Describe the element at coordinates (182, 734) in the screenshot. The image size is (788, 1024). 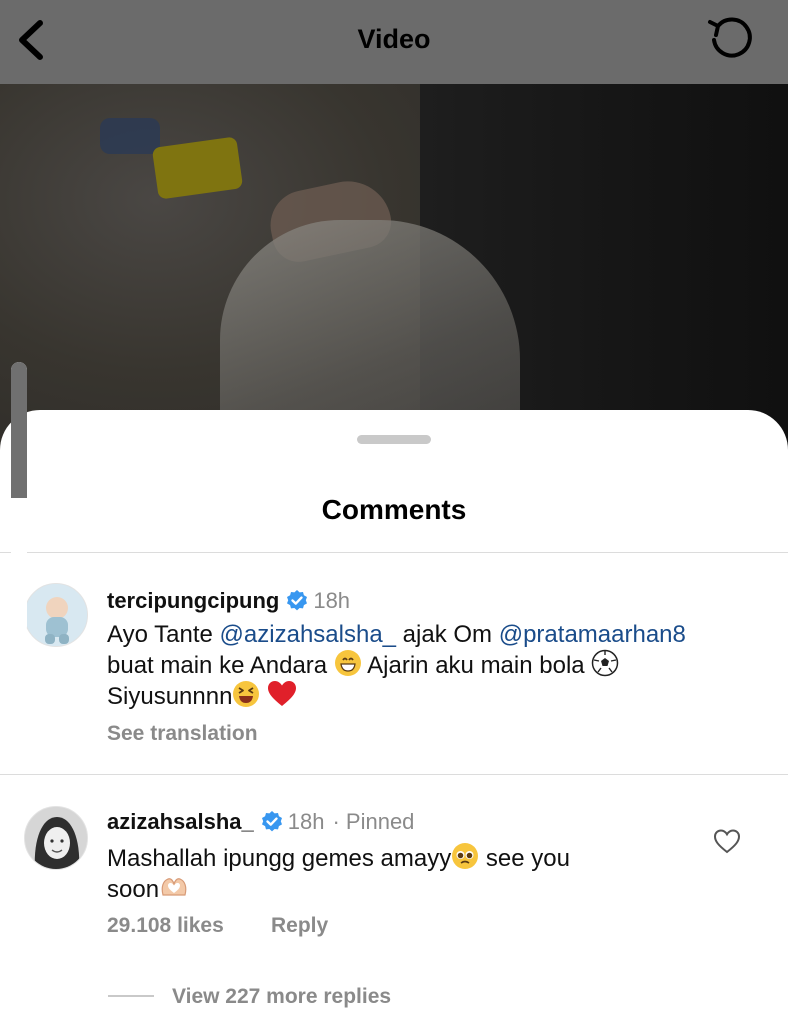
I see `see-translation-link: See translation` at that location.